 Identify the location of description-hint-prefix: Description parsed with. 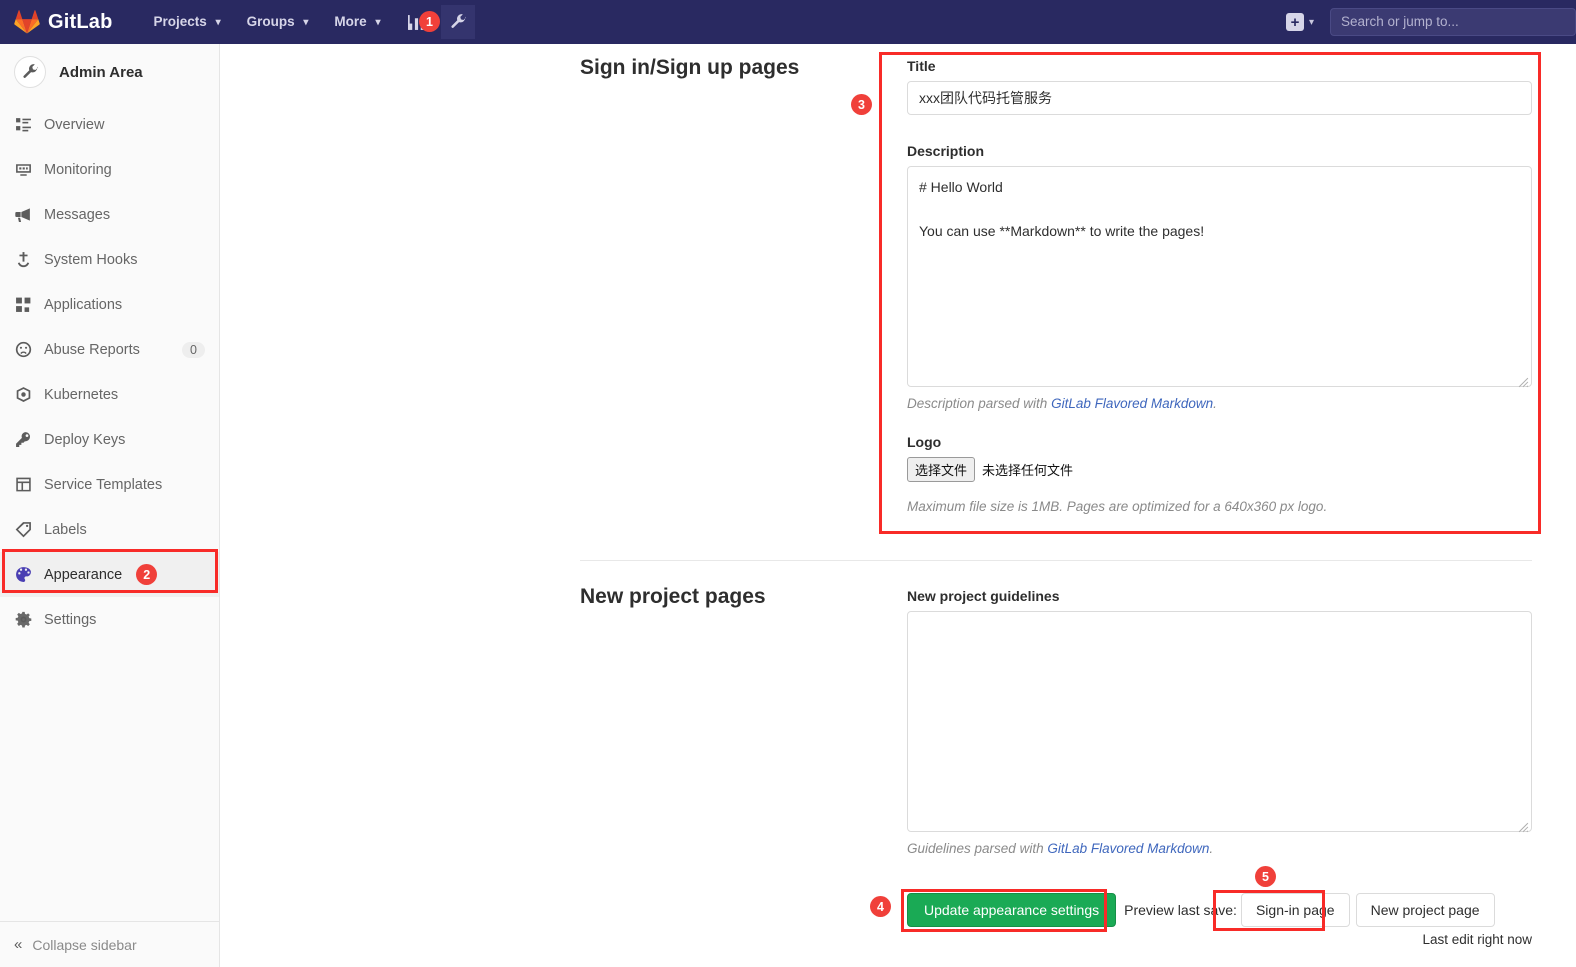
(979, 403).